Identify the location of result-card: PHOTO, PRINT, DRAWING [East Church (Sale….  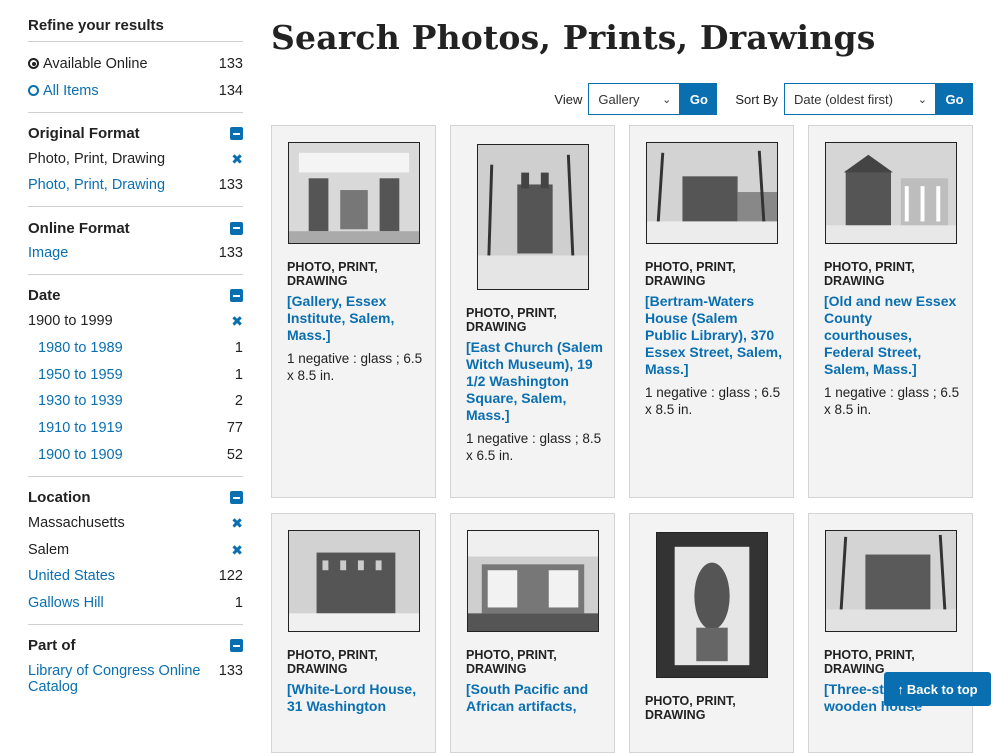
(532, 311).